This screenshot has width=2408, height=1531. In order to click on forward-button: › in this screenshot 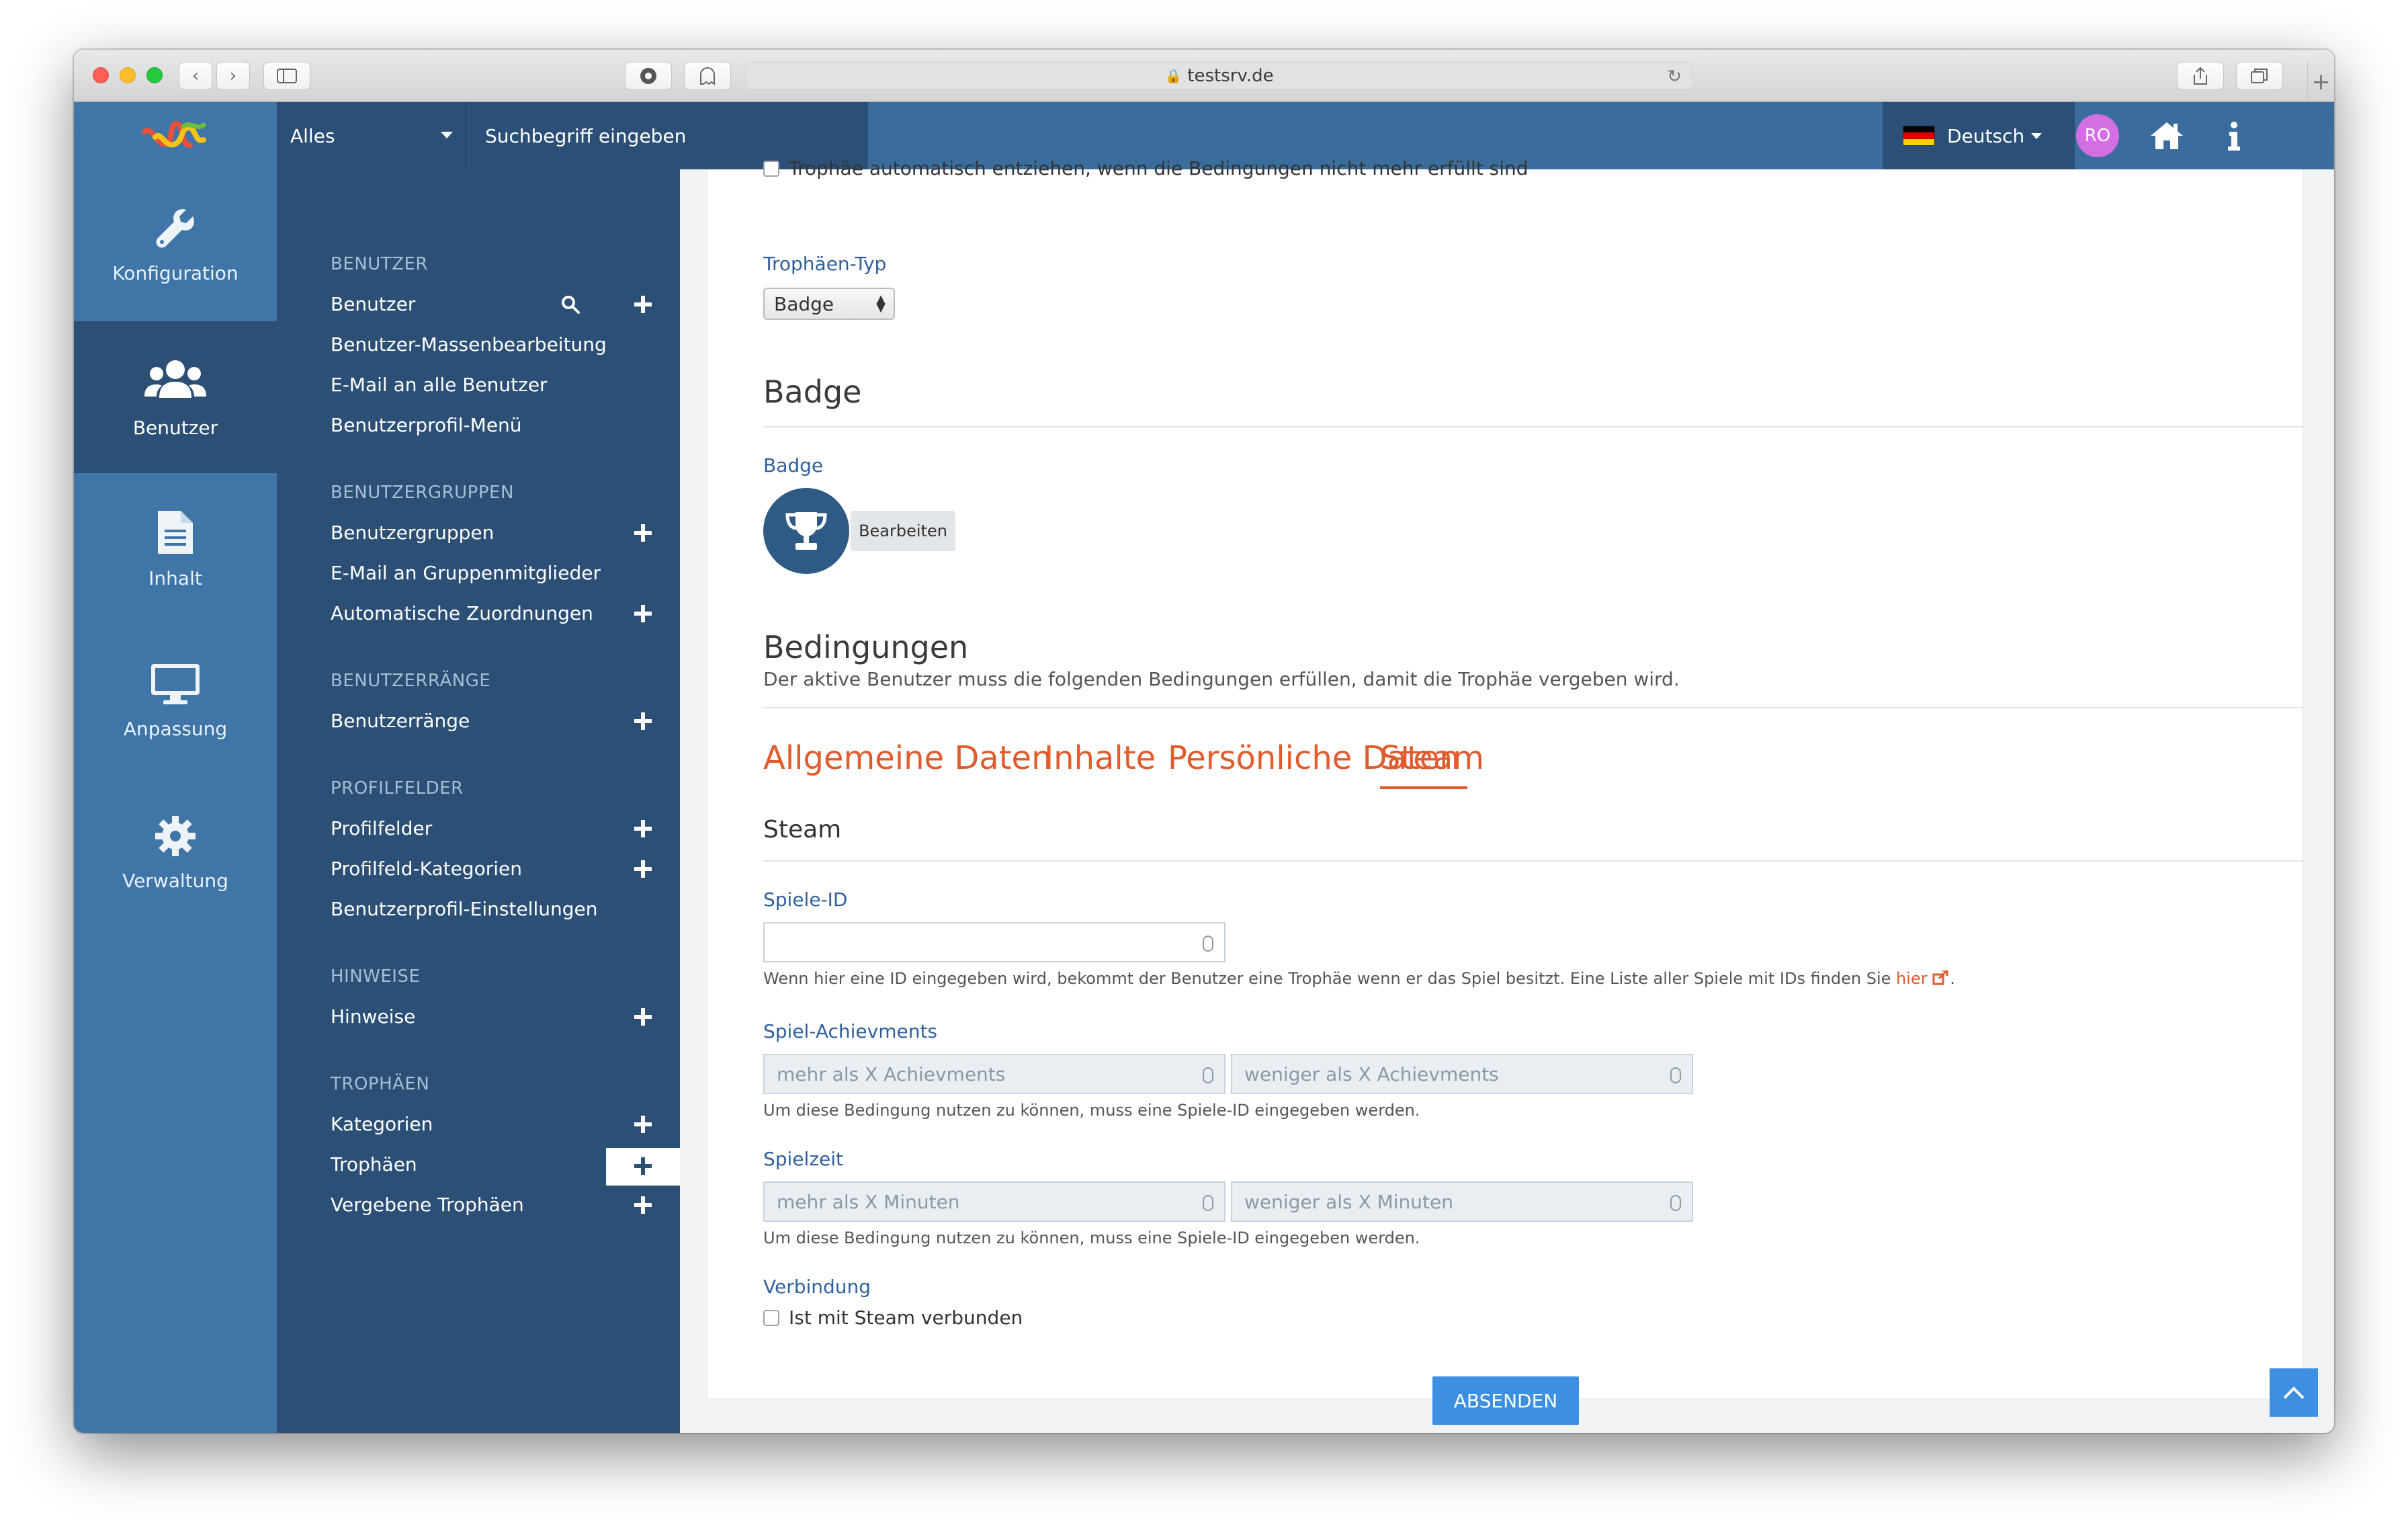, I will do `click(233, 76)`.